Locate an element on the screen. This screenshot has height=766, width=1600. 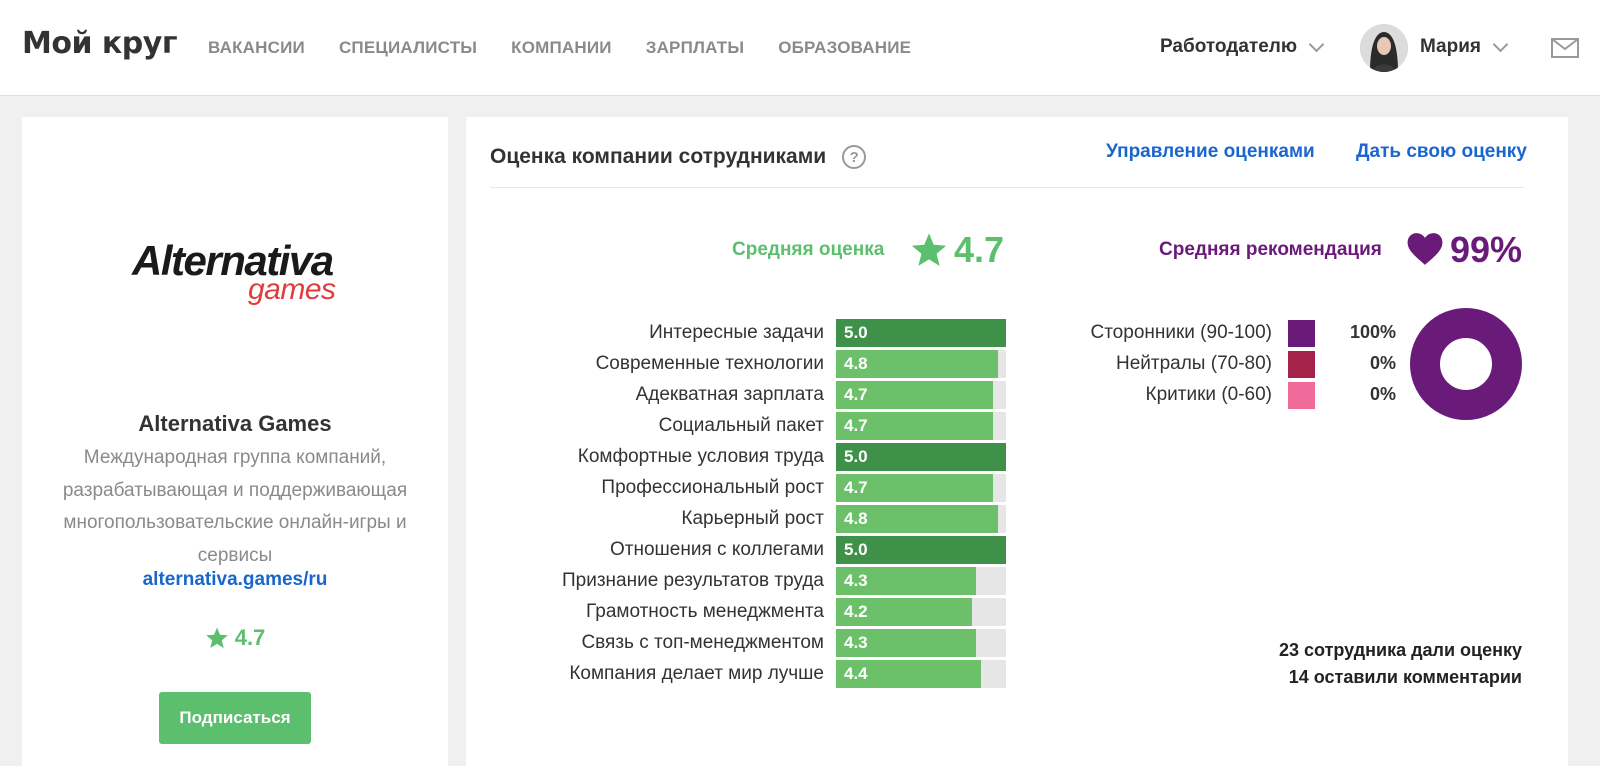
summary-comment-count: 14 оставили комментарии is located at coordinates (1405, 677).